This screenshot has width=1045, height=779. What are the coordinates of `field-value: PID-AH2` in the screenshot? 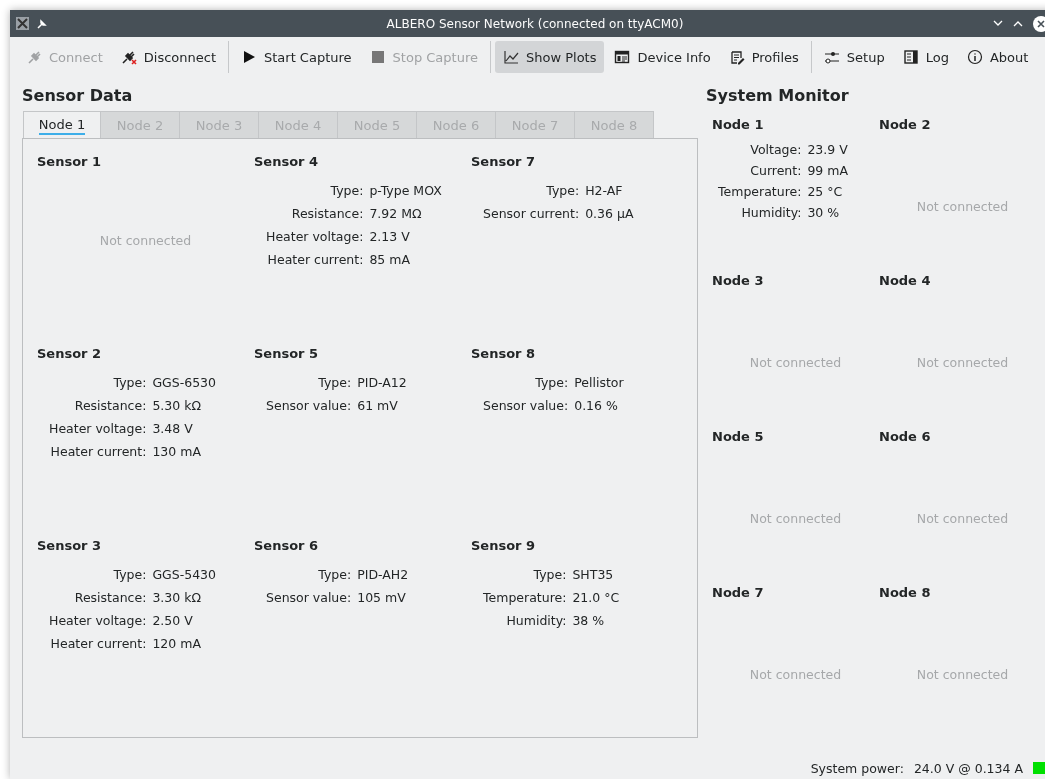 It's located at (383, 574).